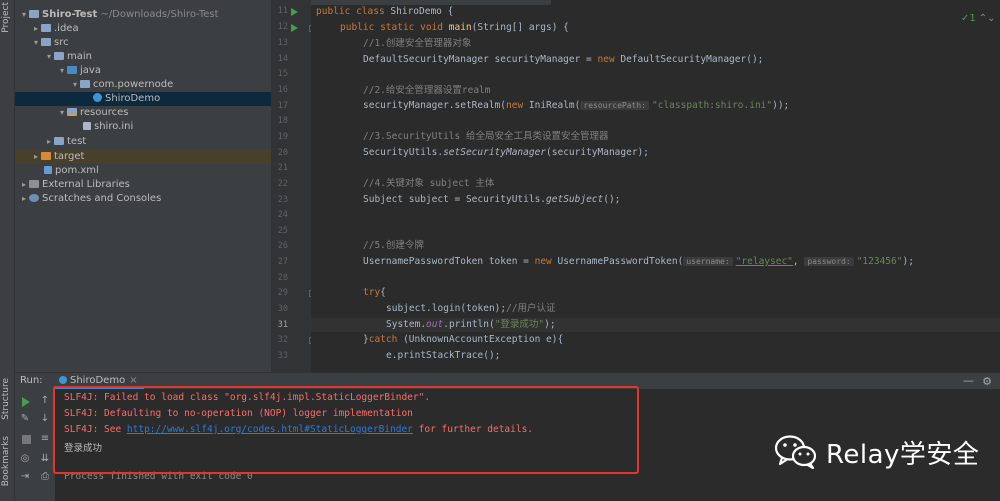 This screenshot has height=501, width=1000. I want to click on tree-item-com-powernode: ▾ com.powernode, so click(143, 85).